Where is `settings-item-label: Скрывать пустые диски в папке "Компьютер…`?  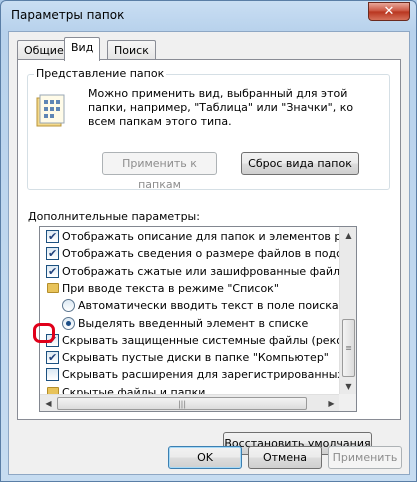 settings-item-label: Скрывать пустые диски в папке "Компьютер… is located at coordinates (195, 358).